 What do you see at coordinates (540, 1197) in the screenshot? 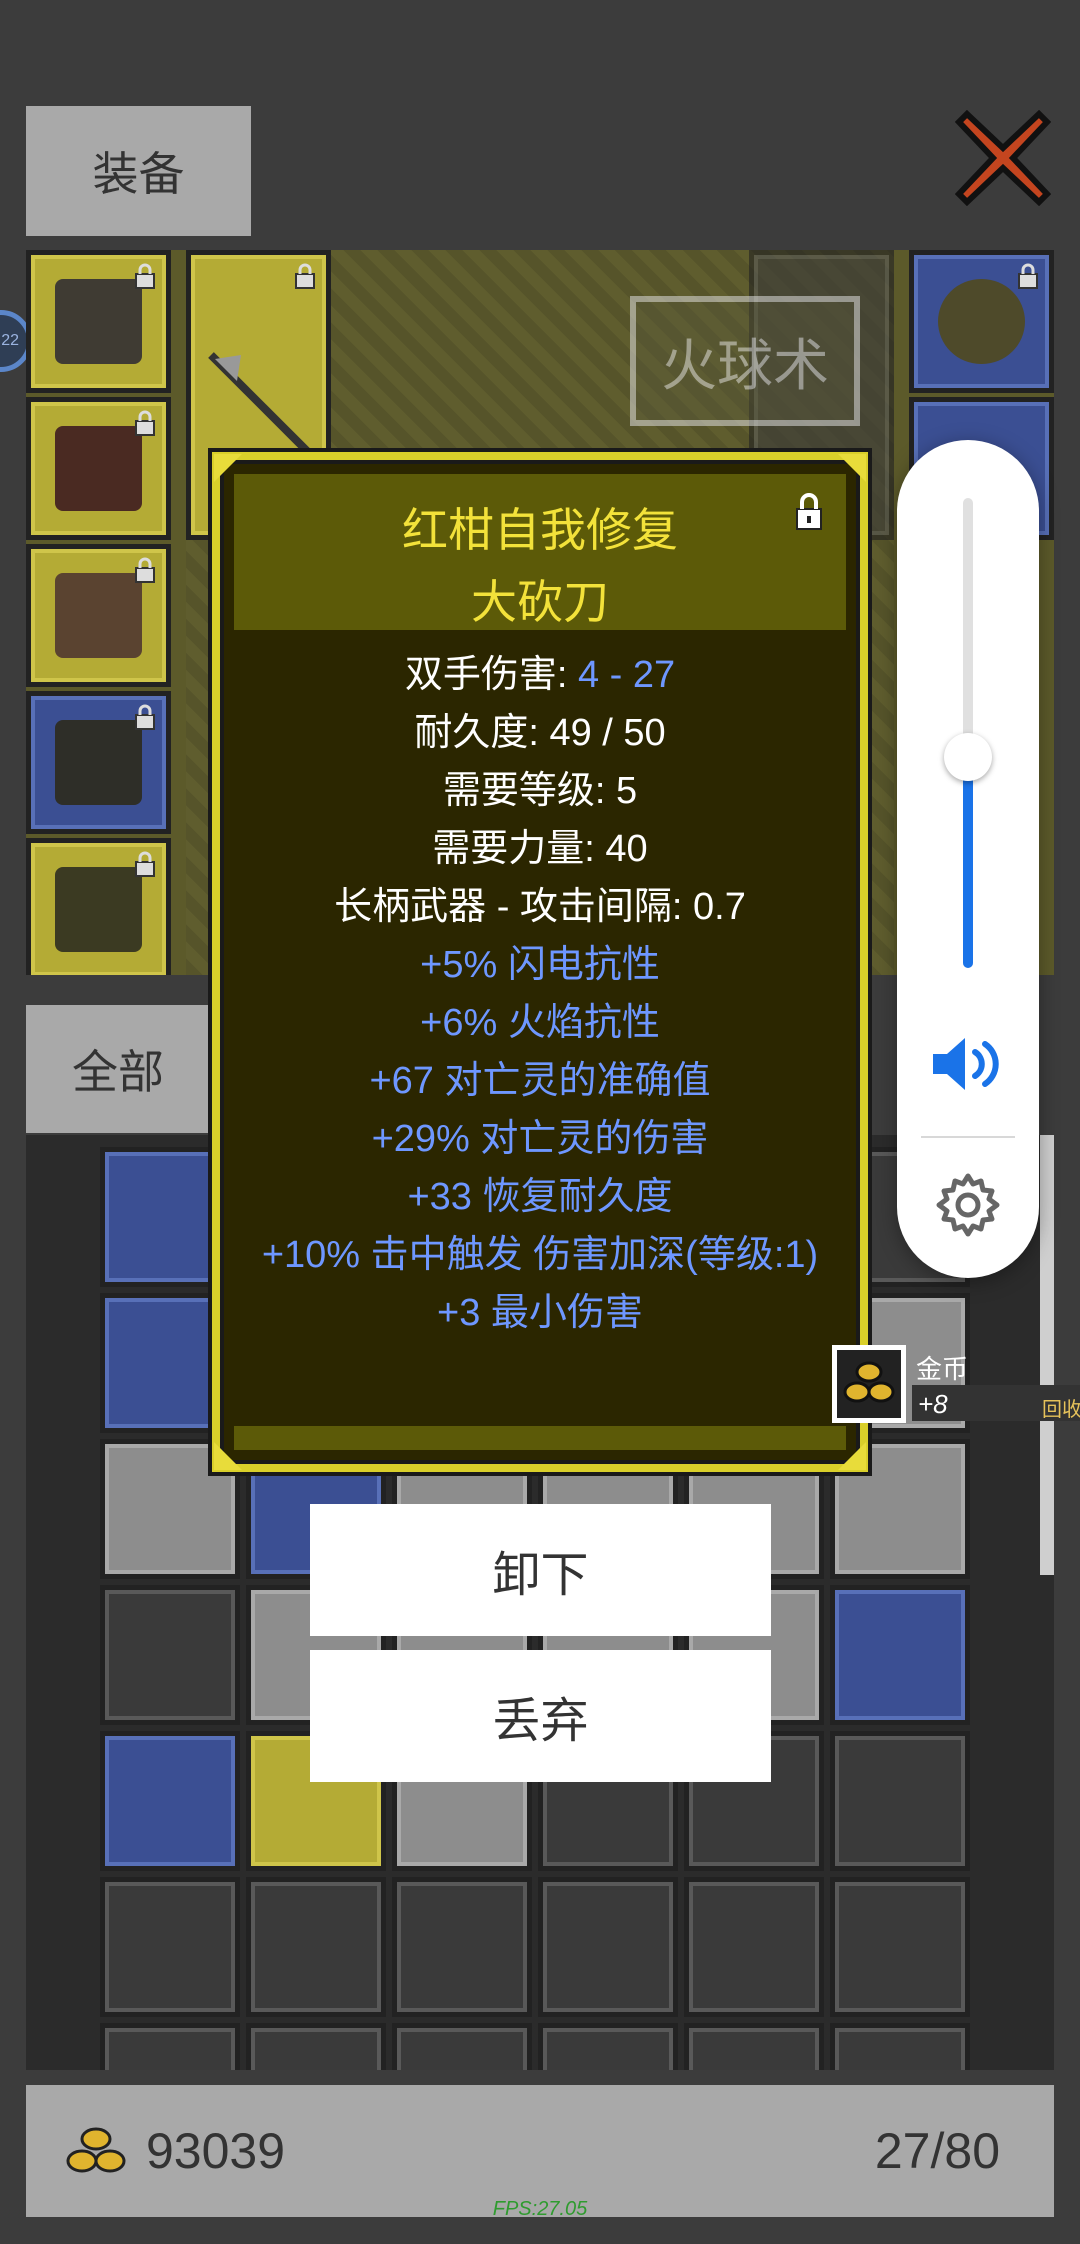
I see `affix-line: +33 恢复耐久度` at bounding box center [540, 1197].